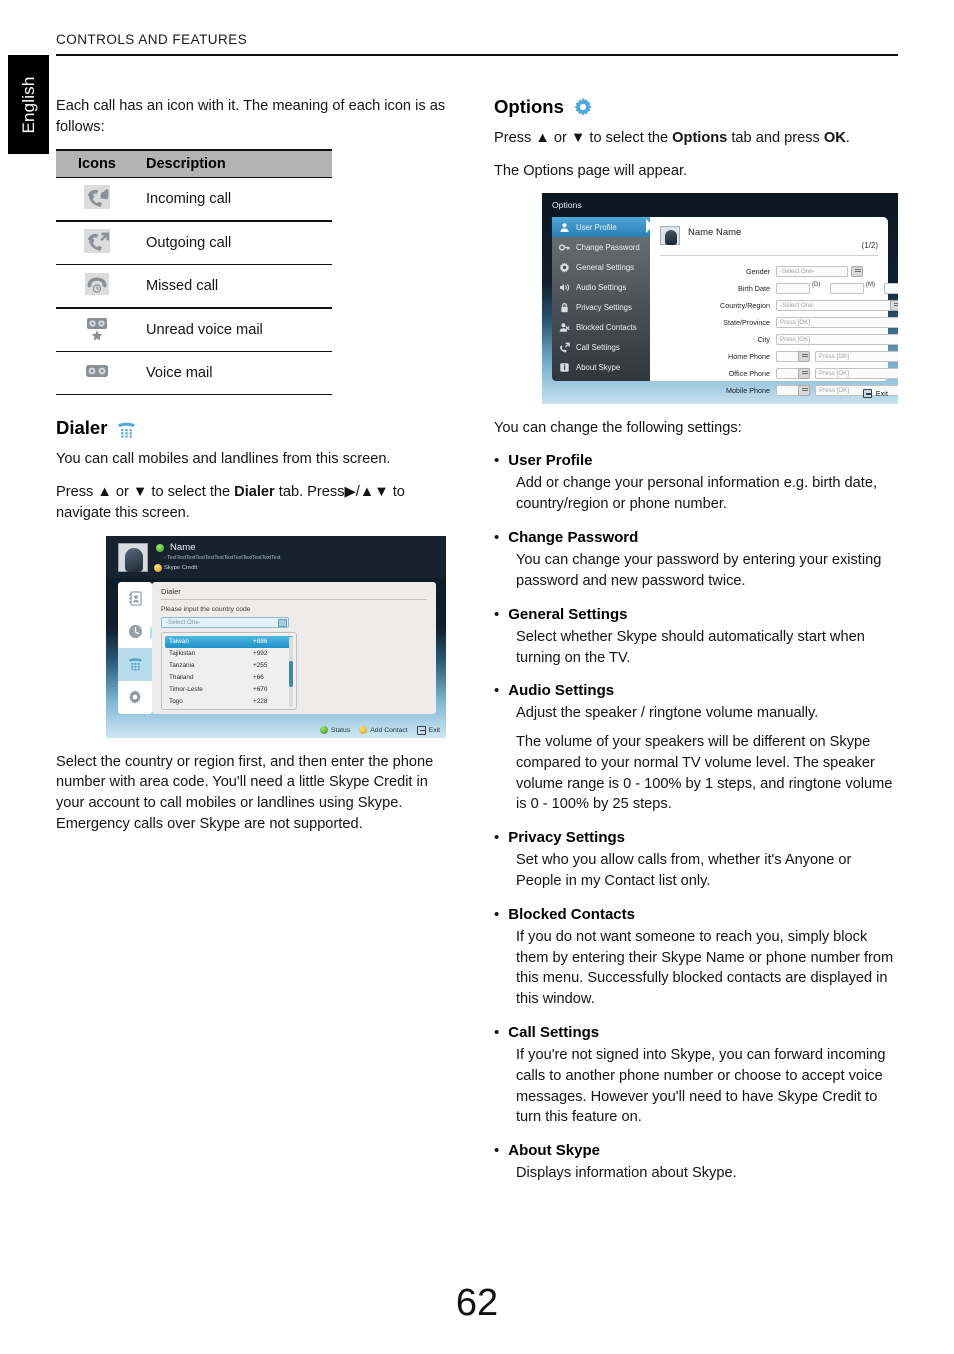 This screenshot has width=954, height=1354. What do you see at coordinates (229, 678) in the screenshot?
I see `list-item: Thailand +66` at bounding box center [229, 678].